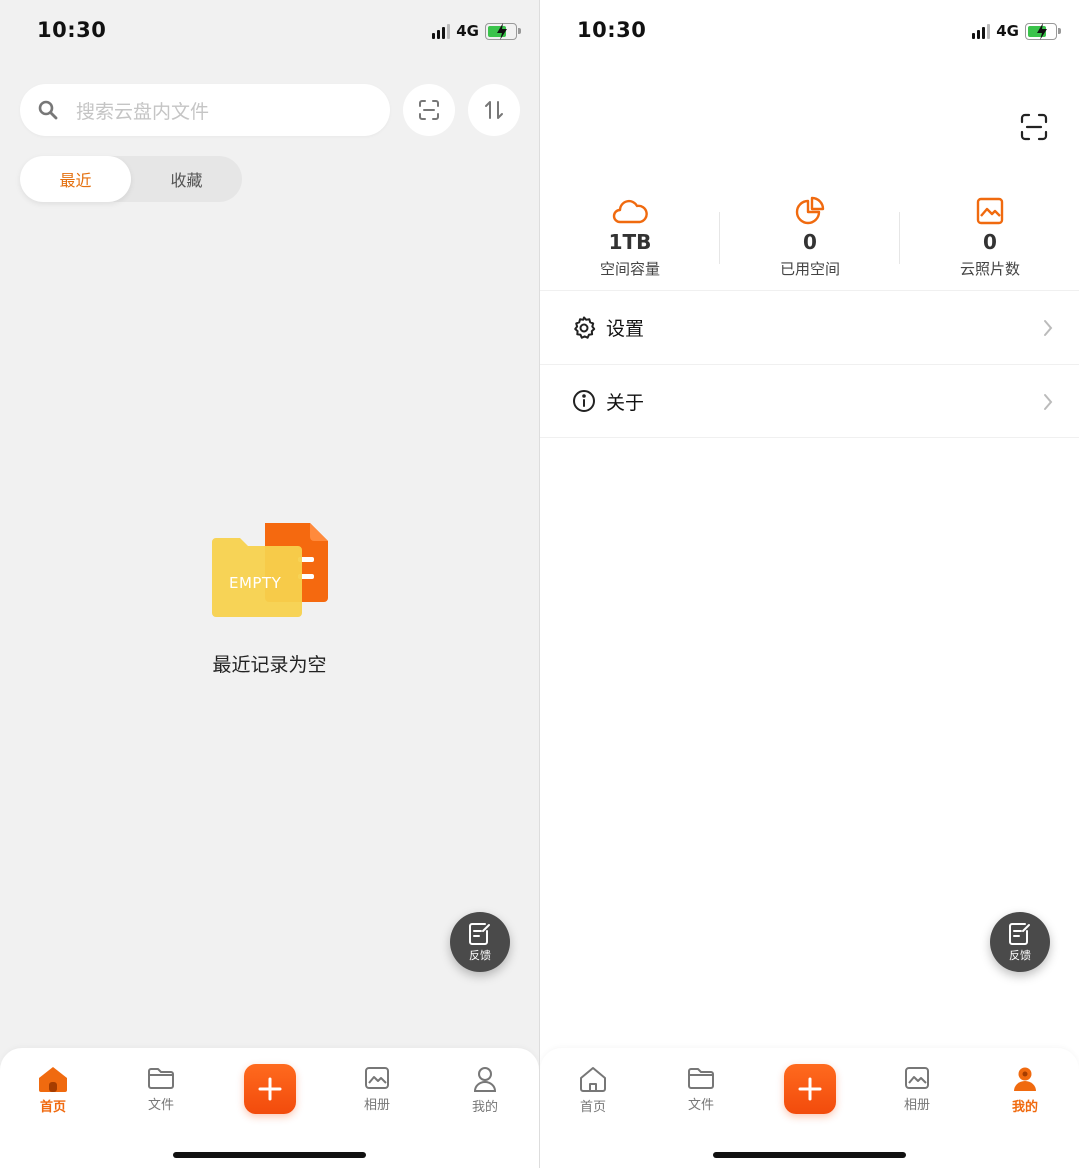 This screenshot has width=1079, height=1168. Describe the element at coordinates (809, 327) in the screenshot. I see `menu-item-settings: 设置` at that location.